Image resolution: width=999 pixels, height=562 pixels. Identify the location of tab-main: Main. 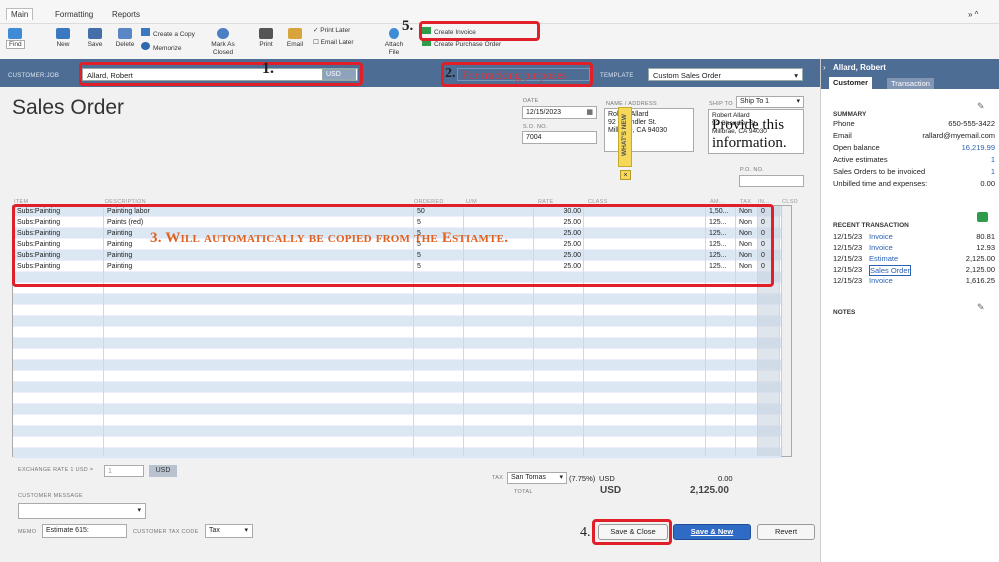
(20, 14).